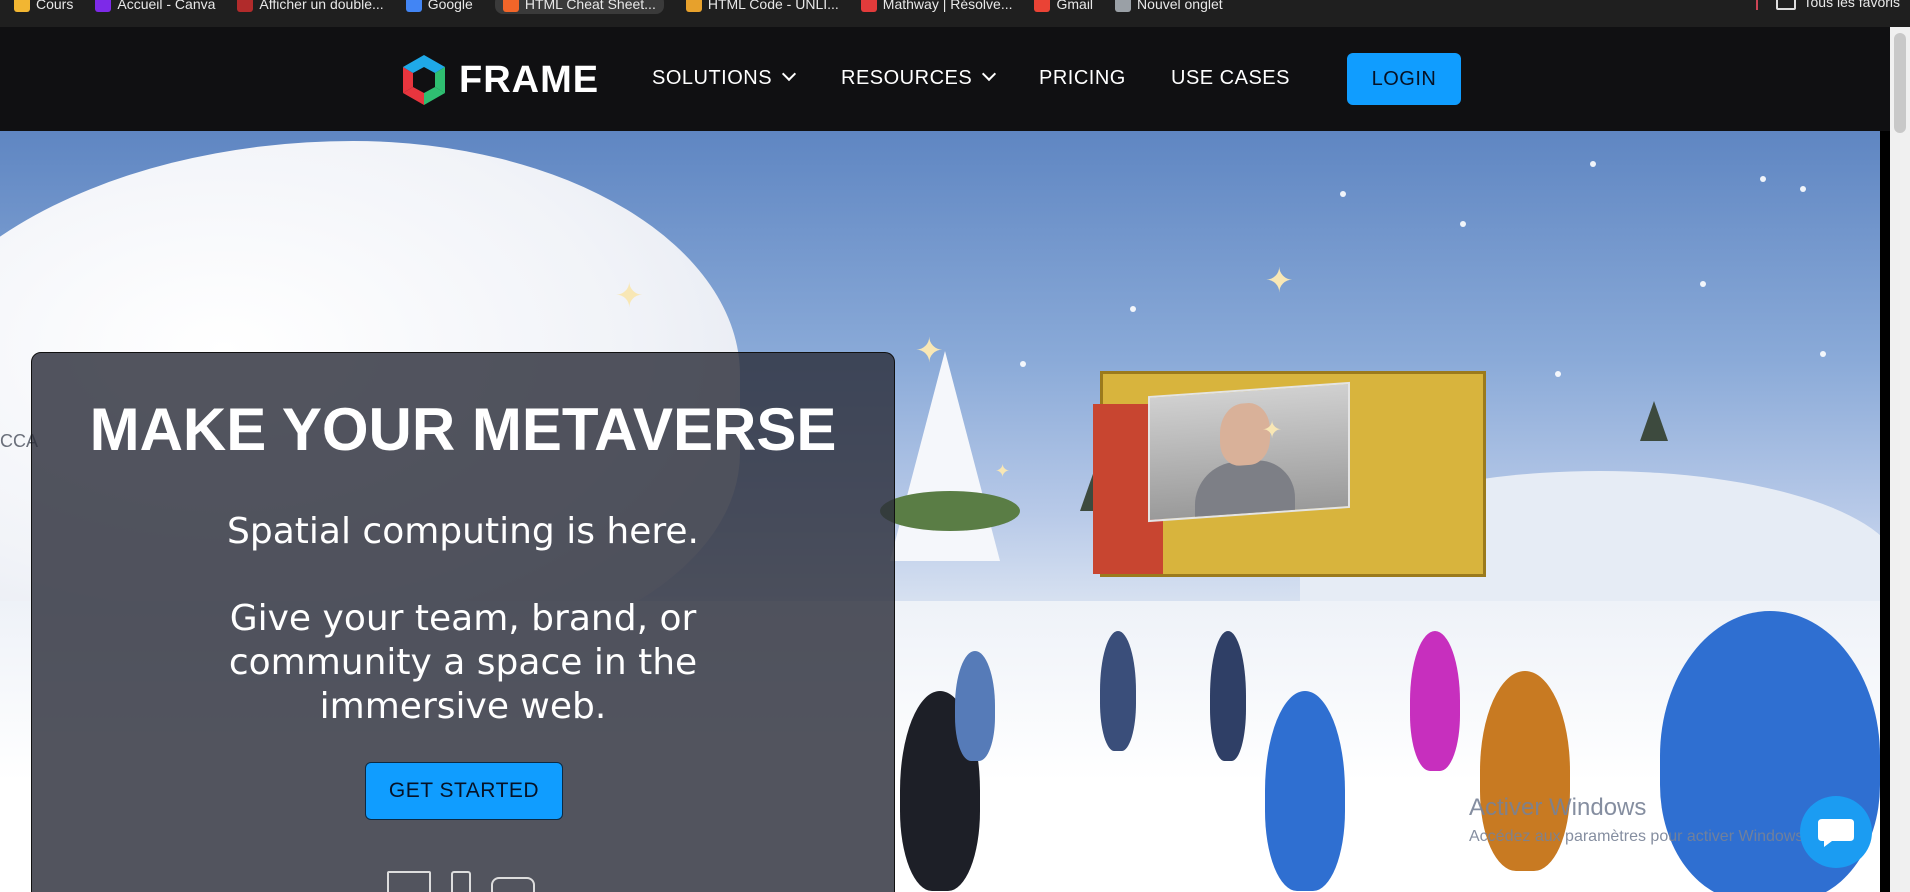  What do you see at coordinates (1245, 487) in the screenshot?
I see `person-body` at bounding box center [1245, 487].